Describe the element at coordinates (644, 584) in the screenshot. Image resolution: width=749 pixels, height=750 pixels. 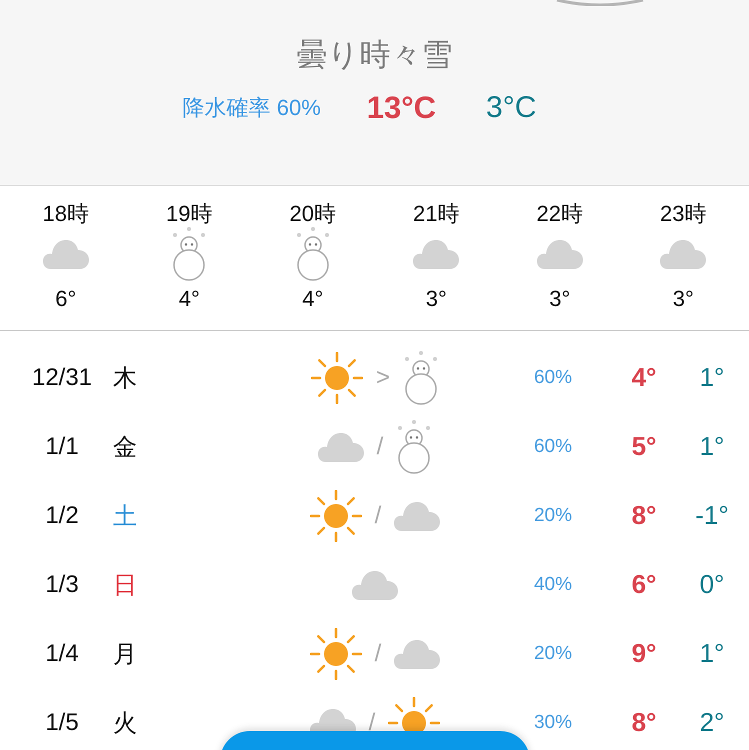
I see `high-temperature: 6°` at that location.